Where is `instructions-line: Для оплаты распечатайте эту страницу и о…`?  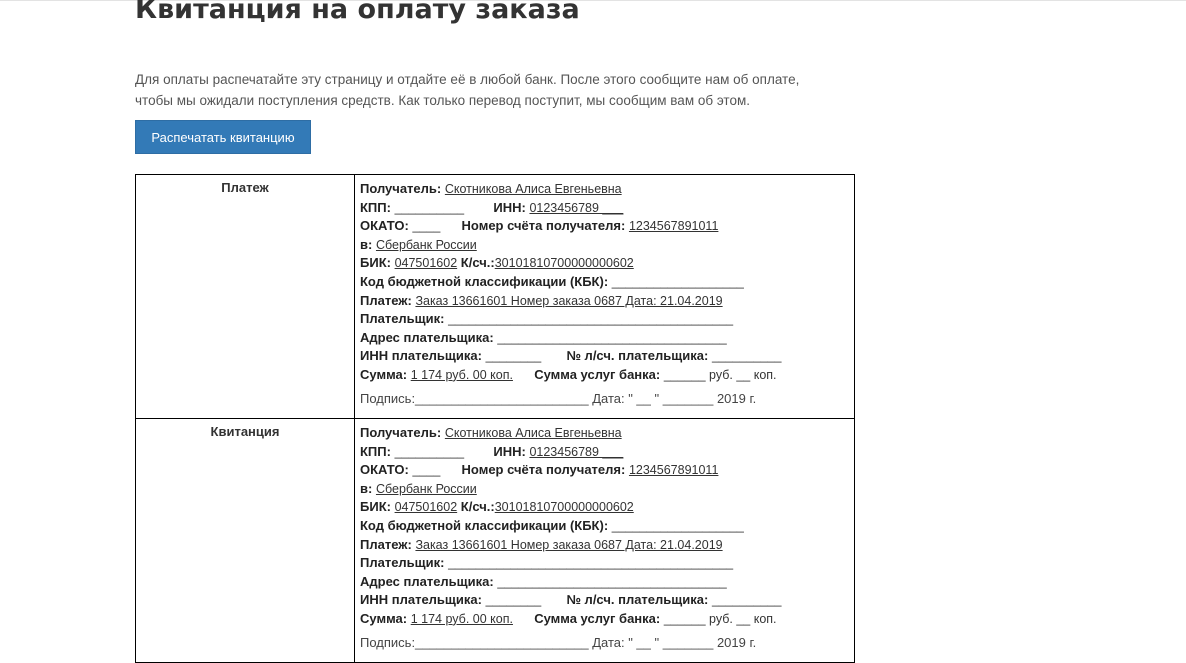 instructions-line: Для оплаты распечатайте эту страницу и о… is located at coordinates (467, 79).